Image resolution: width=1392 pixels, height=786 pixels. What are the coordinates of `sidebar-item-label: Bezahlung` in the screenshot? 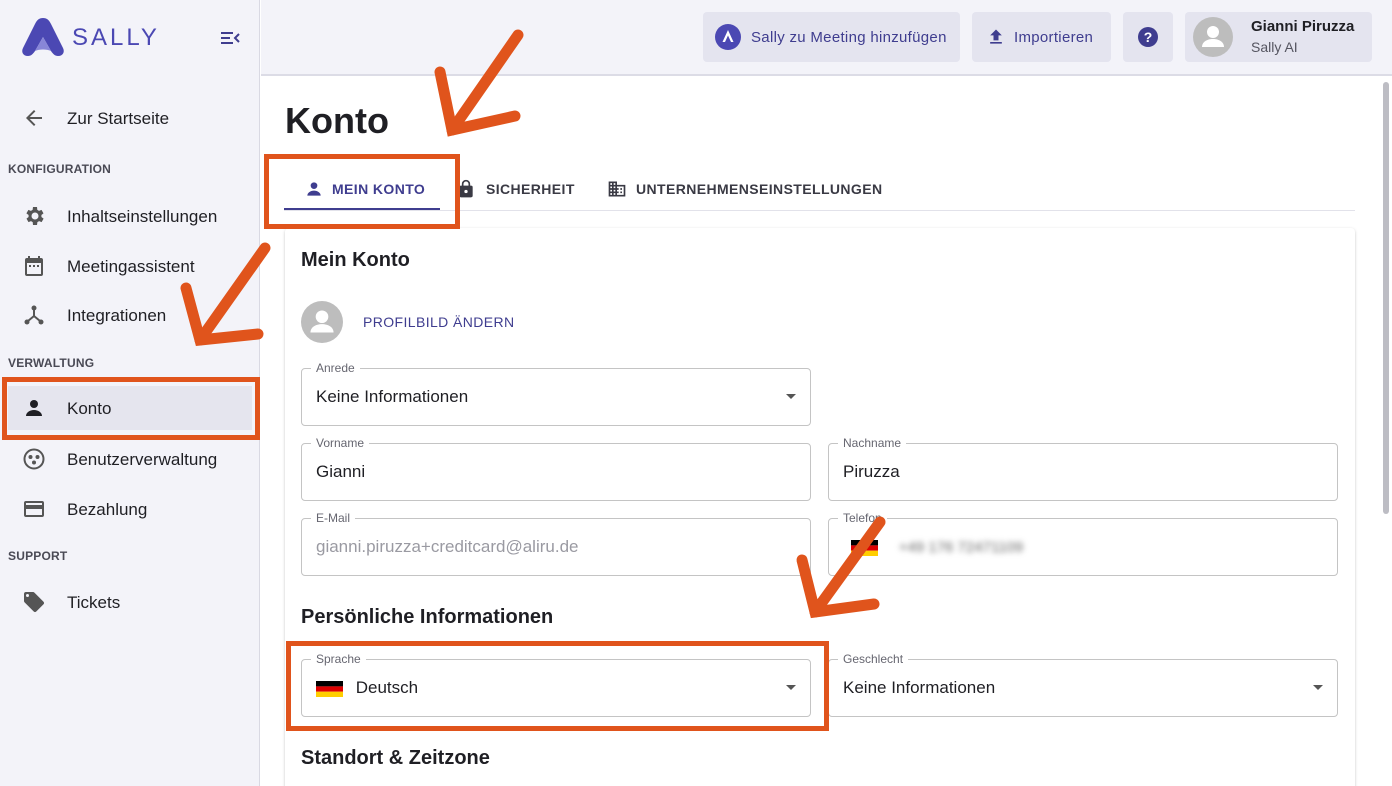 It's located at (107, 509).